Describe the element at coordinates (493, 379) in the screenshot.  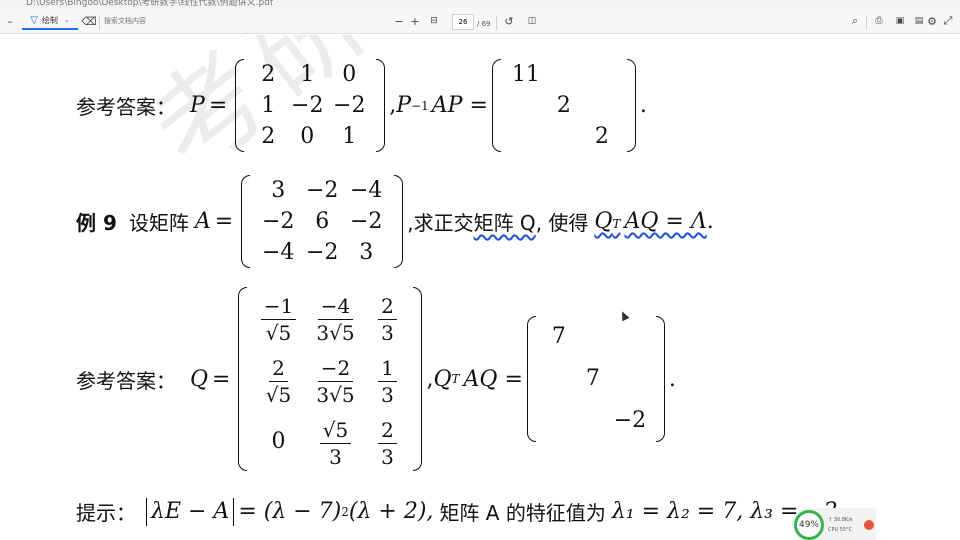
I see `AQ-equals: AQ =` at that location.